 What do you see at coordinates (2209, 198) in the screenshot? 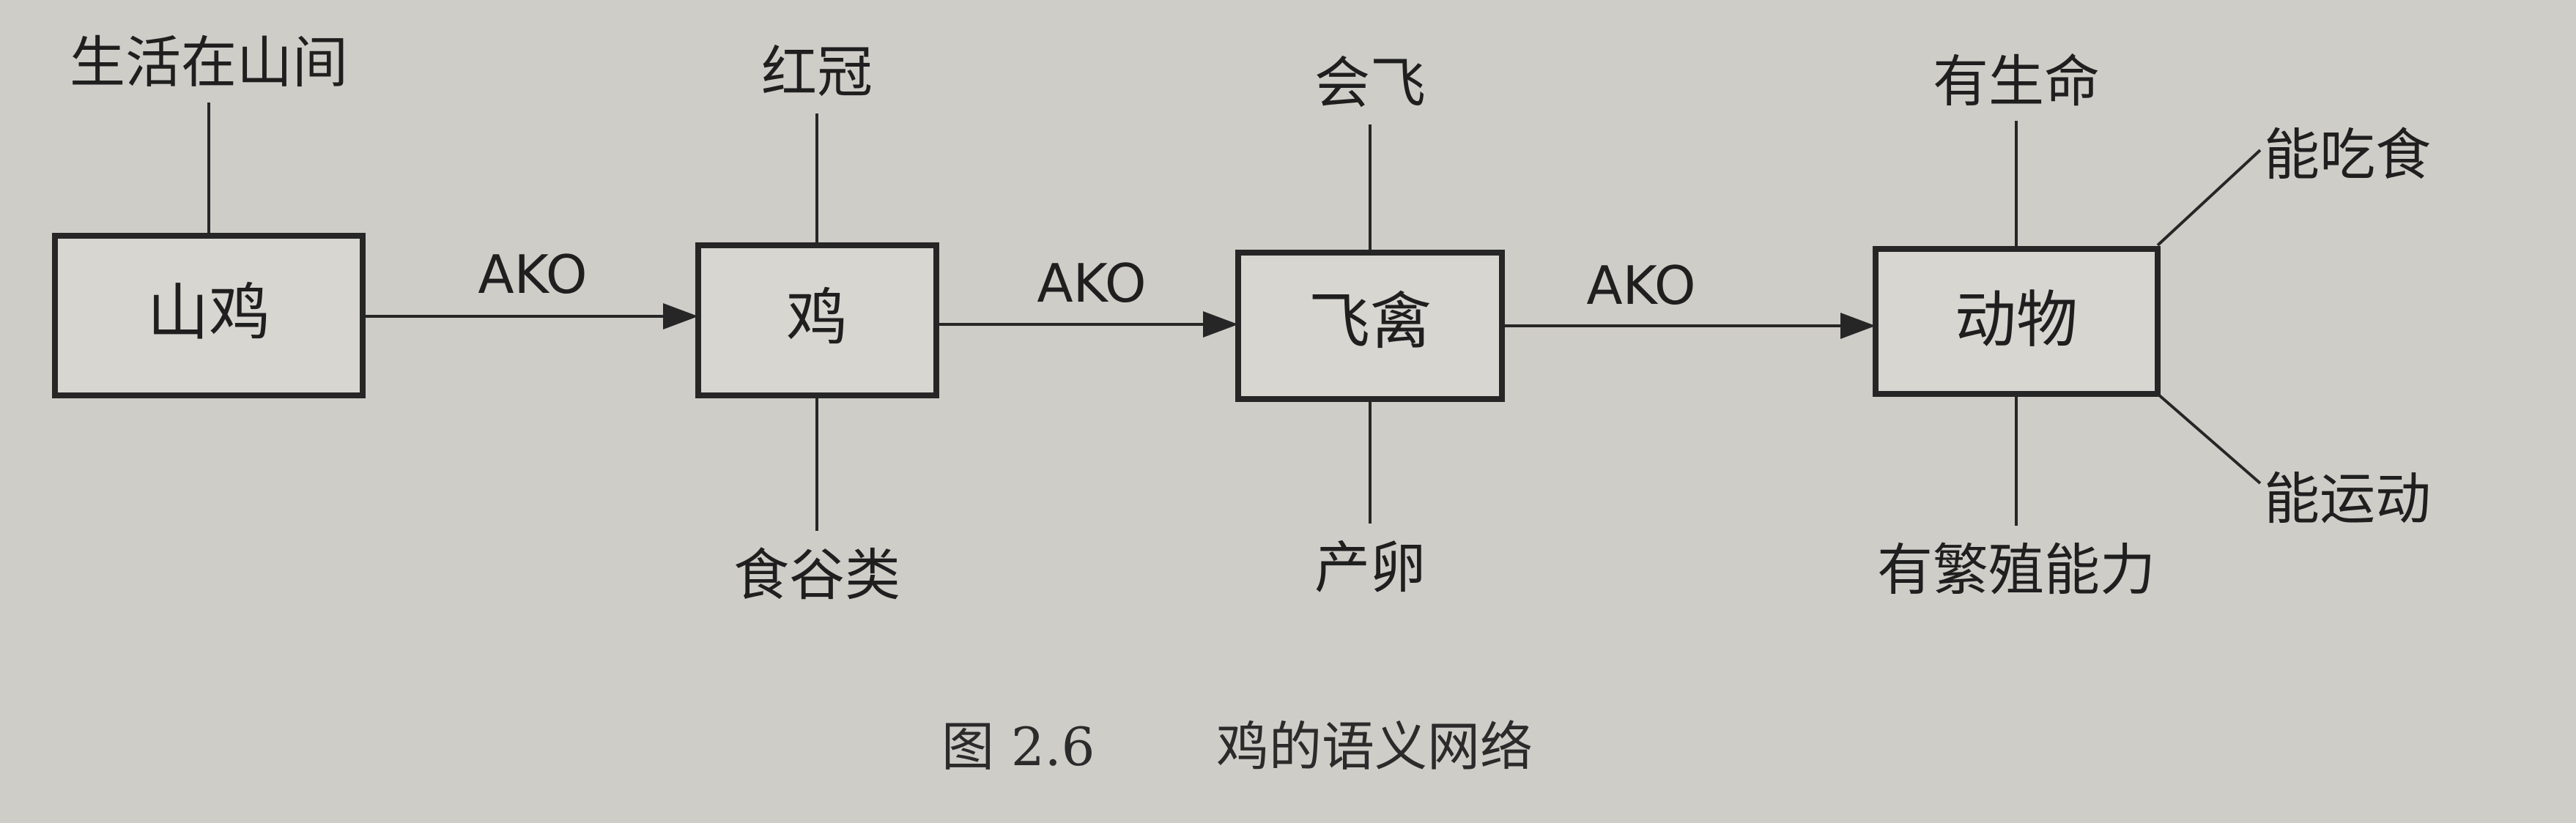
I see `attr-connector-dongwu-upper-right` at bounding box center [2209, 198].